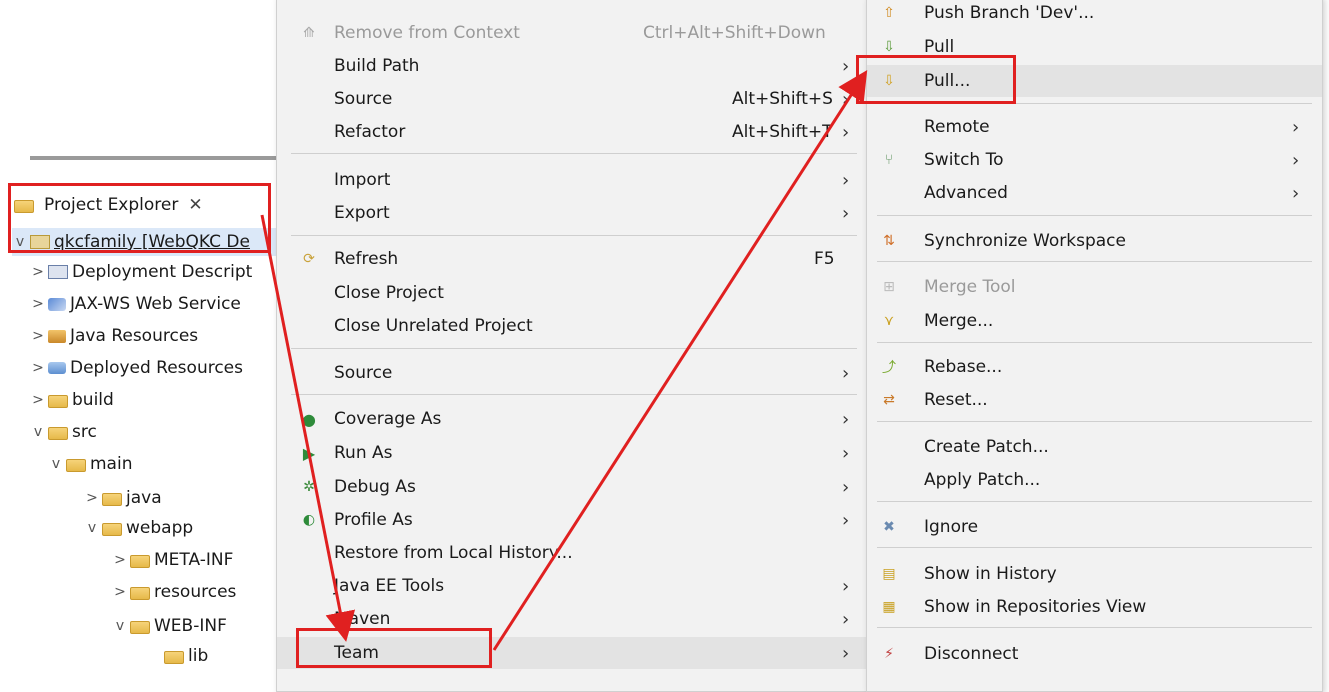 Image resolution: width=1329 pixels, height=692 pixels. Describe the element at coordinates (1094, 127) in the screenshot. I see `menu-item-remote: Remote ›` at that location.